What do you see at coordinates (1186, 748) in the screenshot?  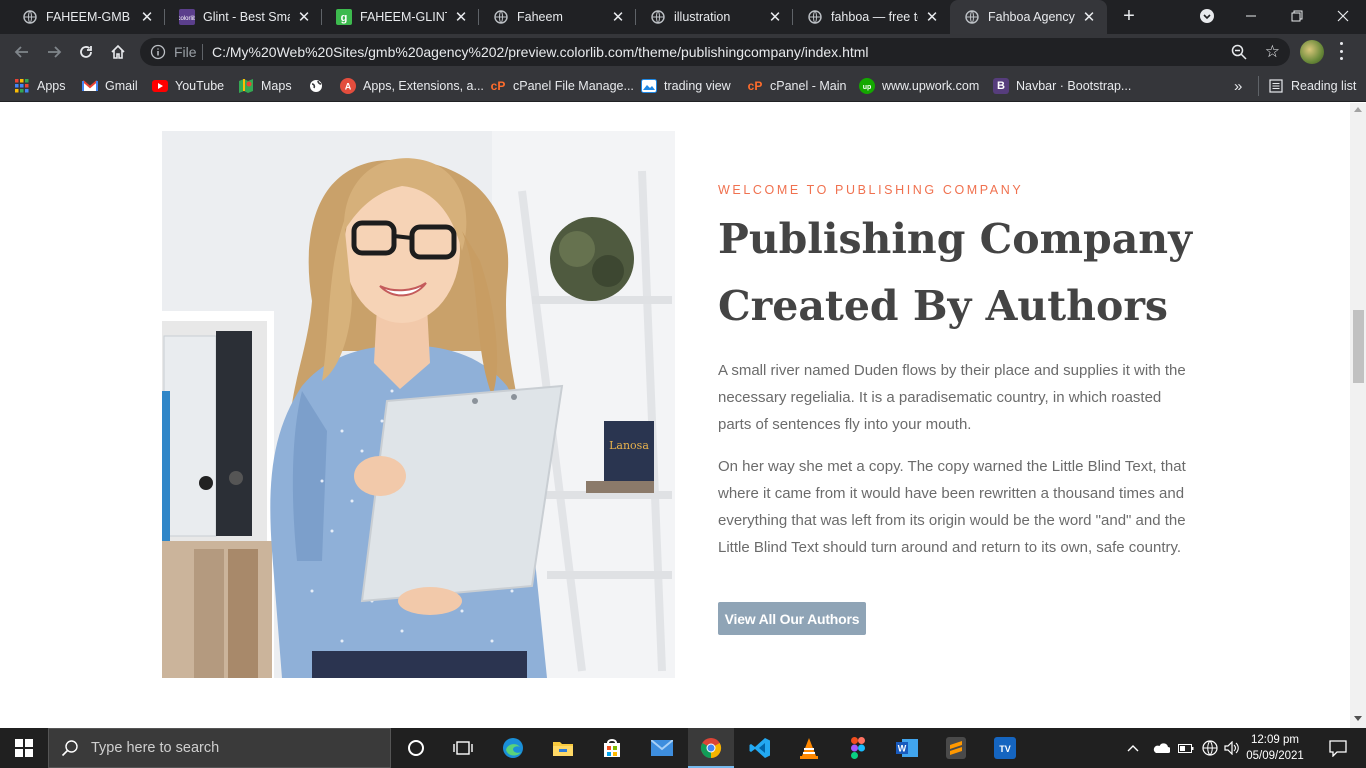 I see `battery-icon` at bounding box center [1186, 748].